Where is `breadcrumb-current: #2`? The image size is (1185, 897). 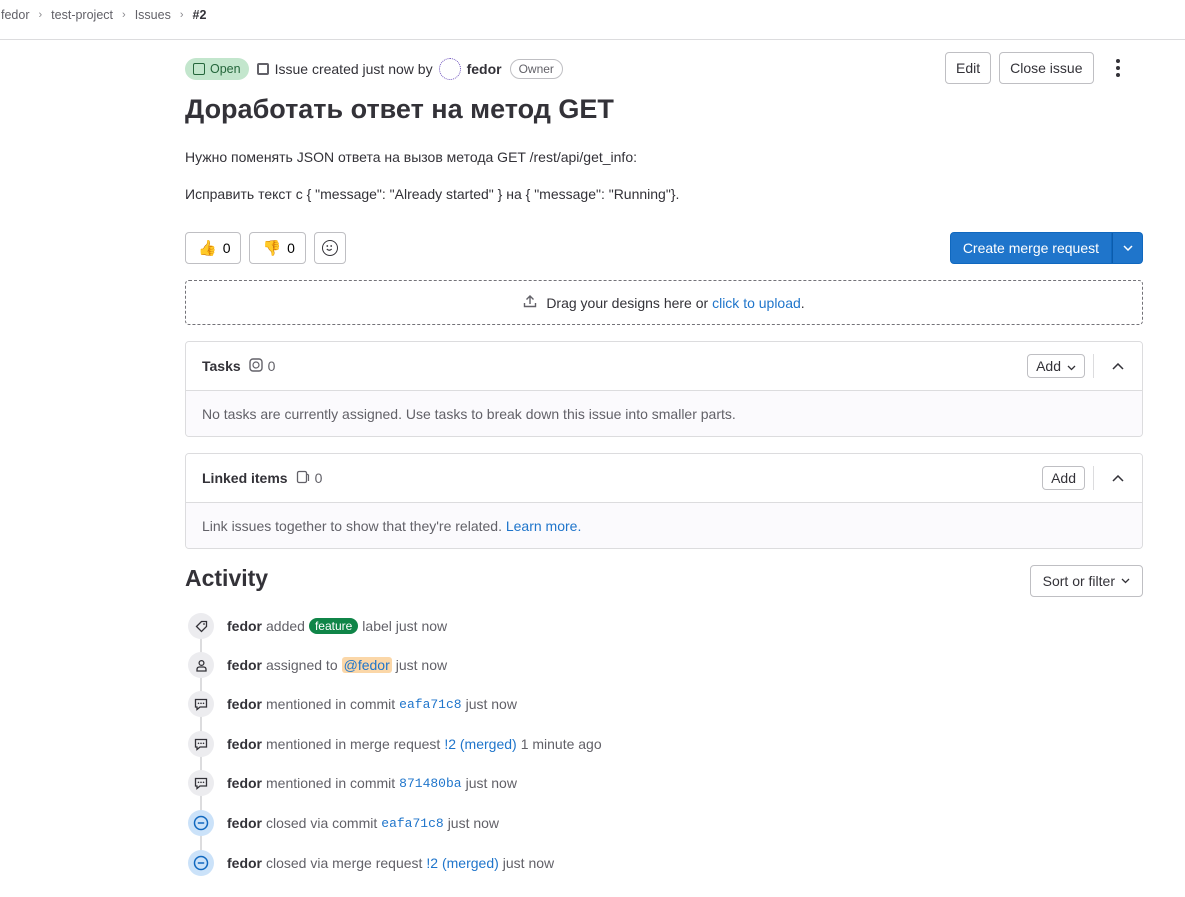 breadcrumb-current: #2 is located at coordinates (200, 15).